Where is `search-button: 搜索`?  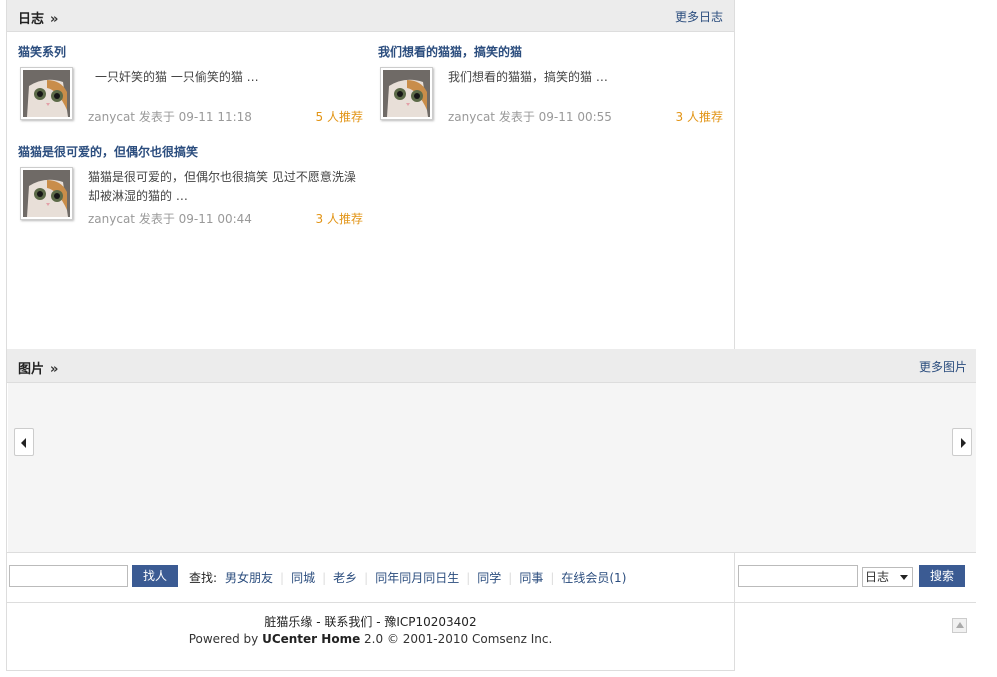
search-button: 搜索 is located at coordinates (942, 576).